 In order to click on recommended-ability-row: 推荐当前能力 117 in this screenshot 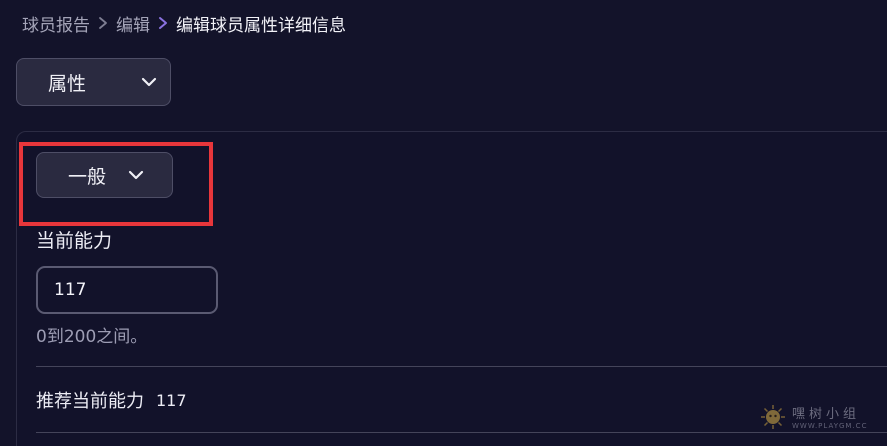, I will do `click(111, 400)`.